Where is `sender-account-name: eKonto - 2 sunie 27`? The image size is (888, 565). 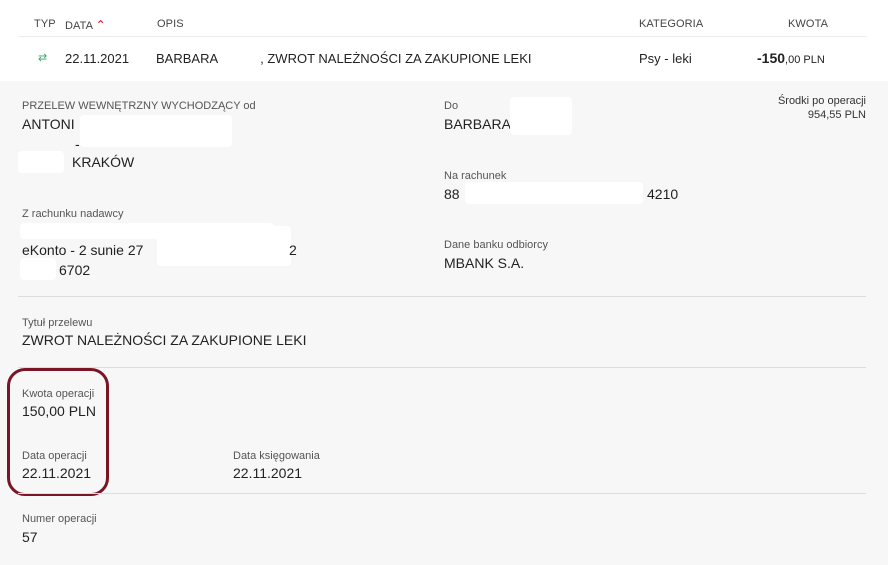 sender-account-name: eKonto - 2 sunie 27 is located at coordinates (83, 250).